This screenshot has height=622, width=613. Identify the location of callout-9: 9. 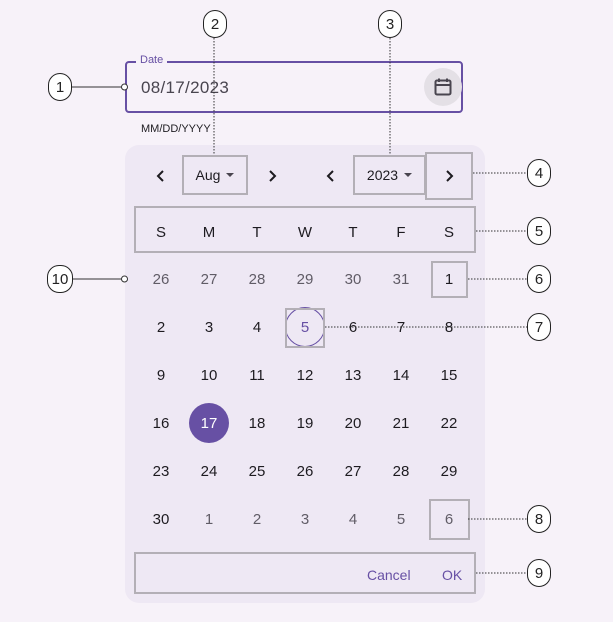
(539, 573).